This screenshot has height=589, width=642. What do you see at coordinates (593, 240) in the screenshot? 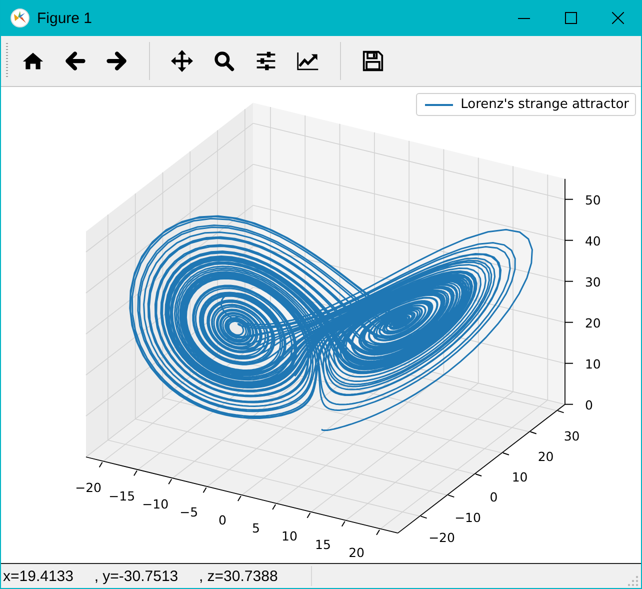
I see `tick-label: 40` at bounding box center [593, 240].